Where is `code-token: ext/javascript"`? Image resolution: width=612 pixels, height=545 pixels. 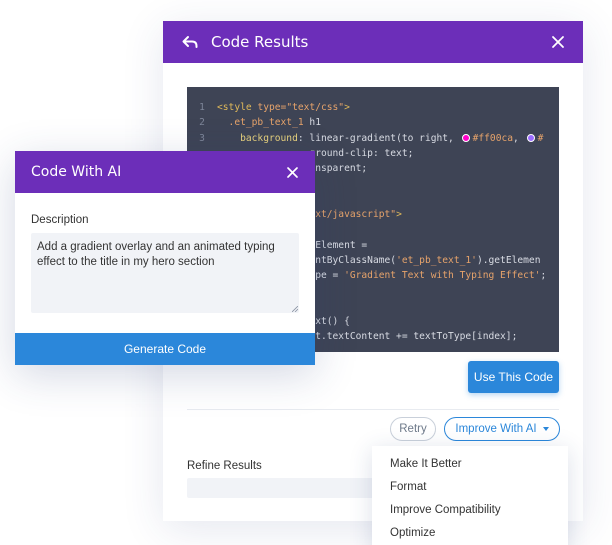 code-token: ext/javascript" is located at coordinates (353, 215).